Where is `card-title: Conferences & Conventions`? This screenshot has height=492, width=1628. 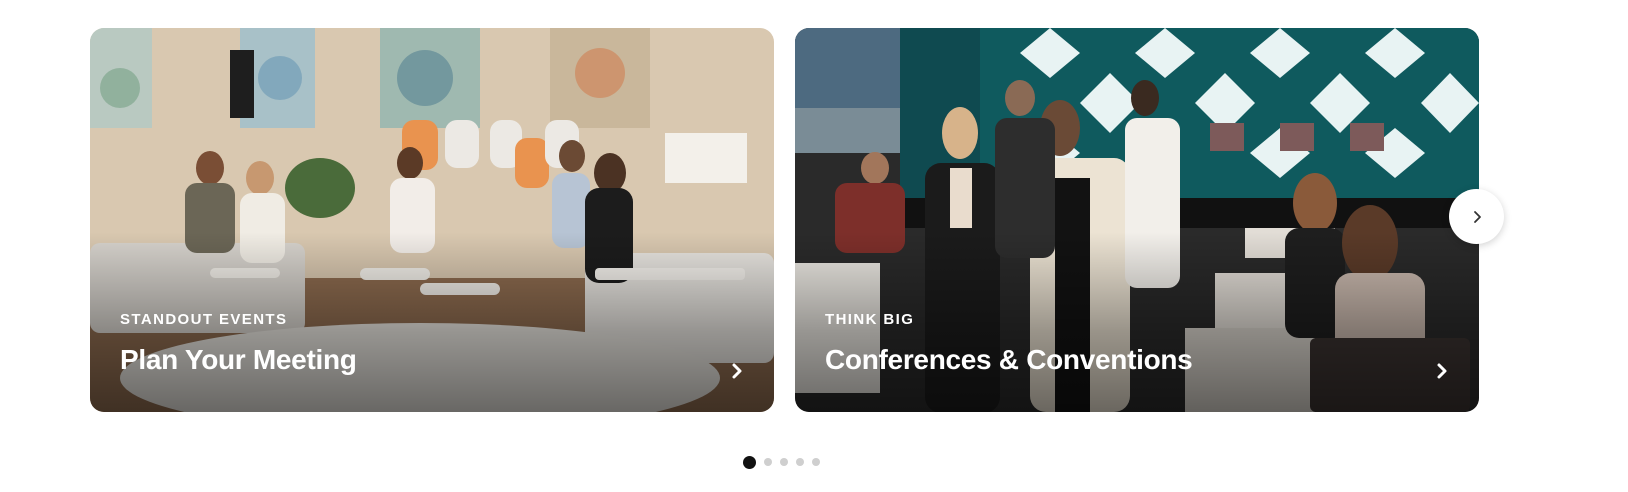 card-title: Conferences & Conventions is located at coordinates (1009, 360).